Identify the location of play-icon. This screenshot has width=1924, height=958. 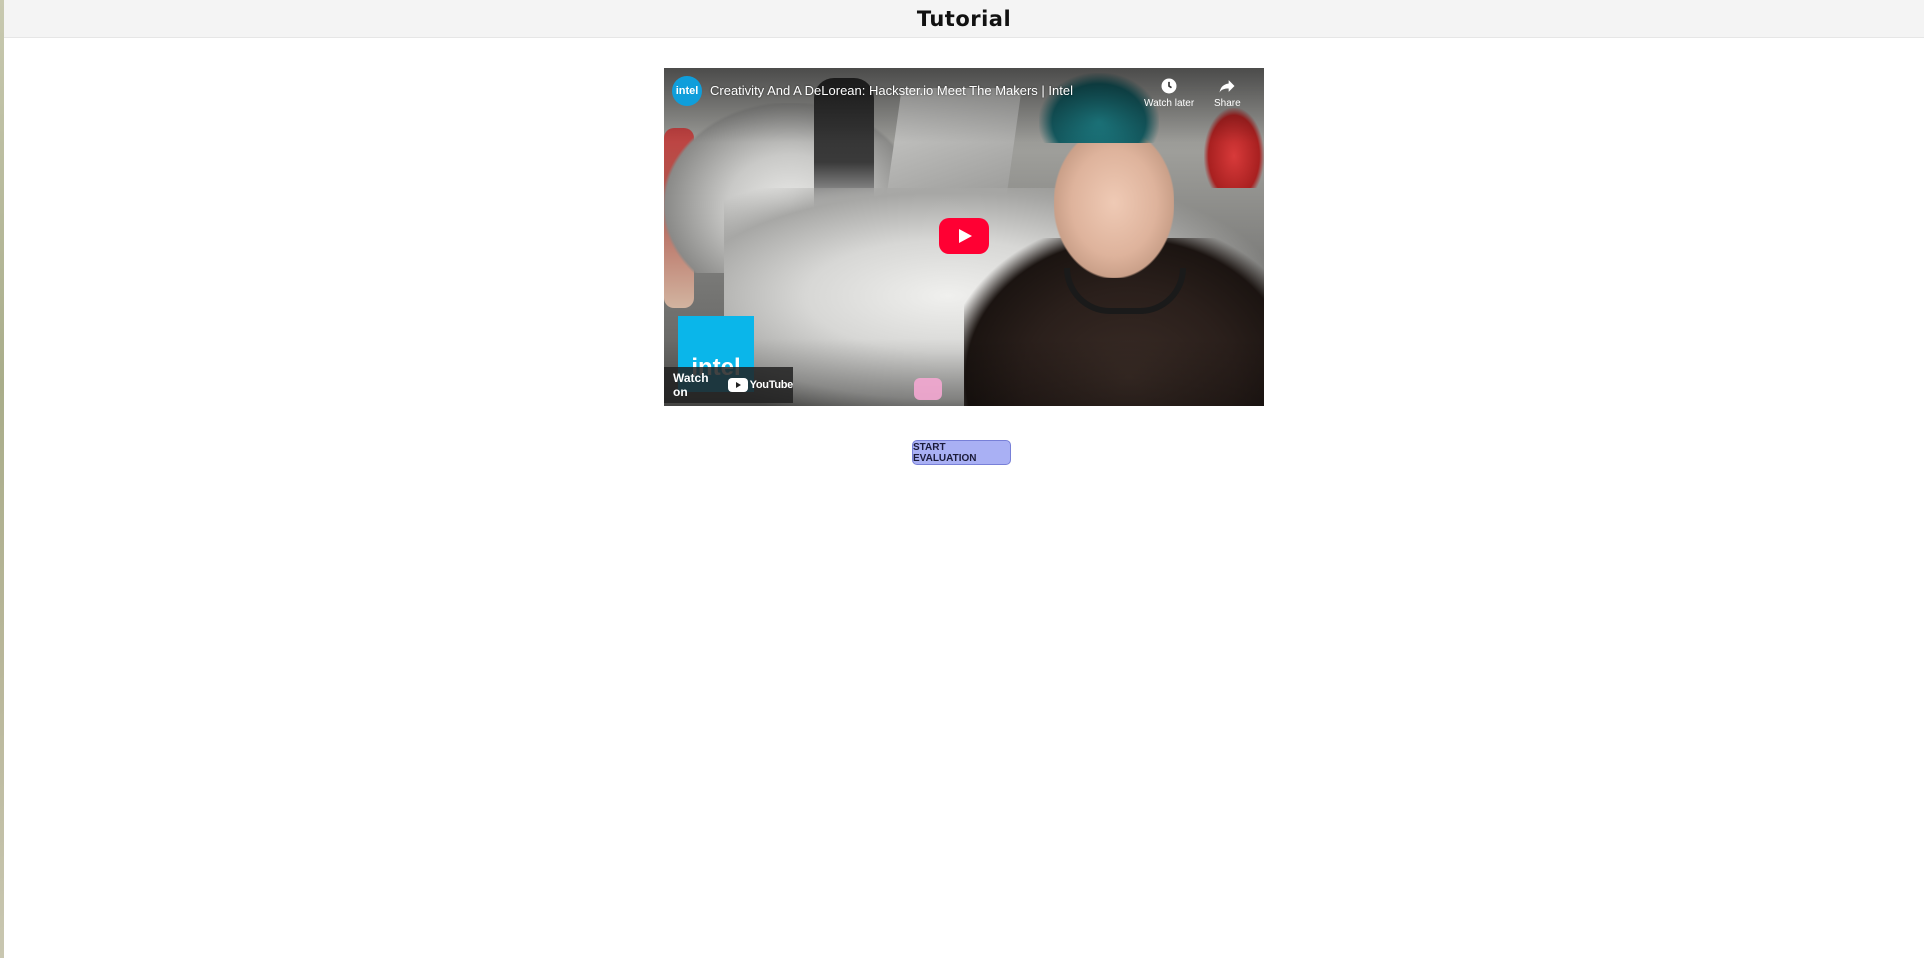
(964, 236).